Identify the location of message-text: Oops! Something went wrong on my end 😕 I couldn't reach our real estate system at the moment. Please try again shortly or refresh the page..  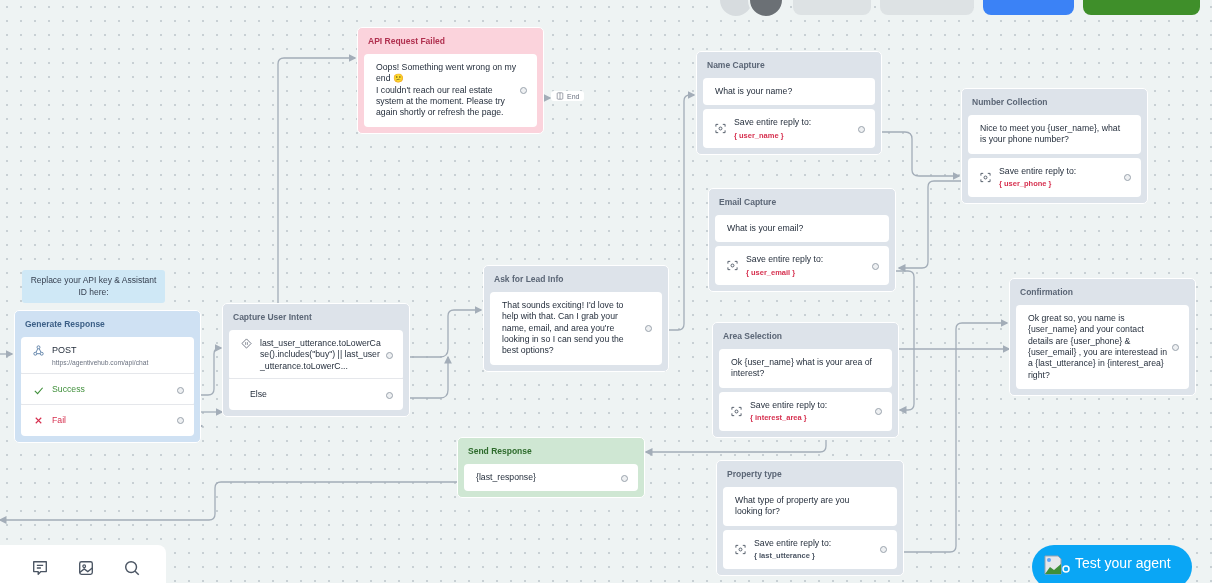
(447, 90).